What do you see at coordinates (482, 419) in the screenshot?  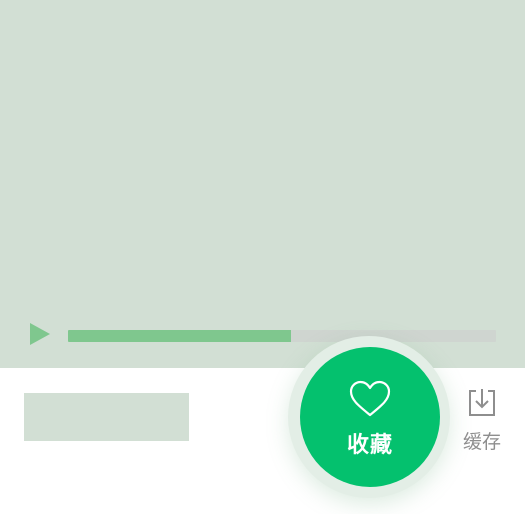 I see `cache-button: 缓存` at bounding box center [482, 419].